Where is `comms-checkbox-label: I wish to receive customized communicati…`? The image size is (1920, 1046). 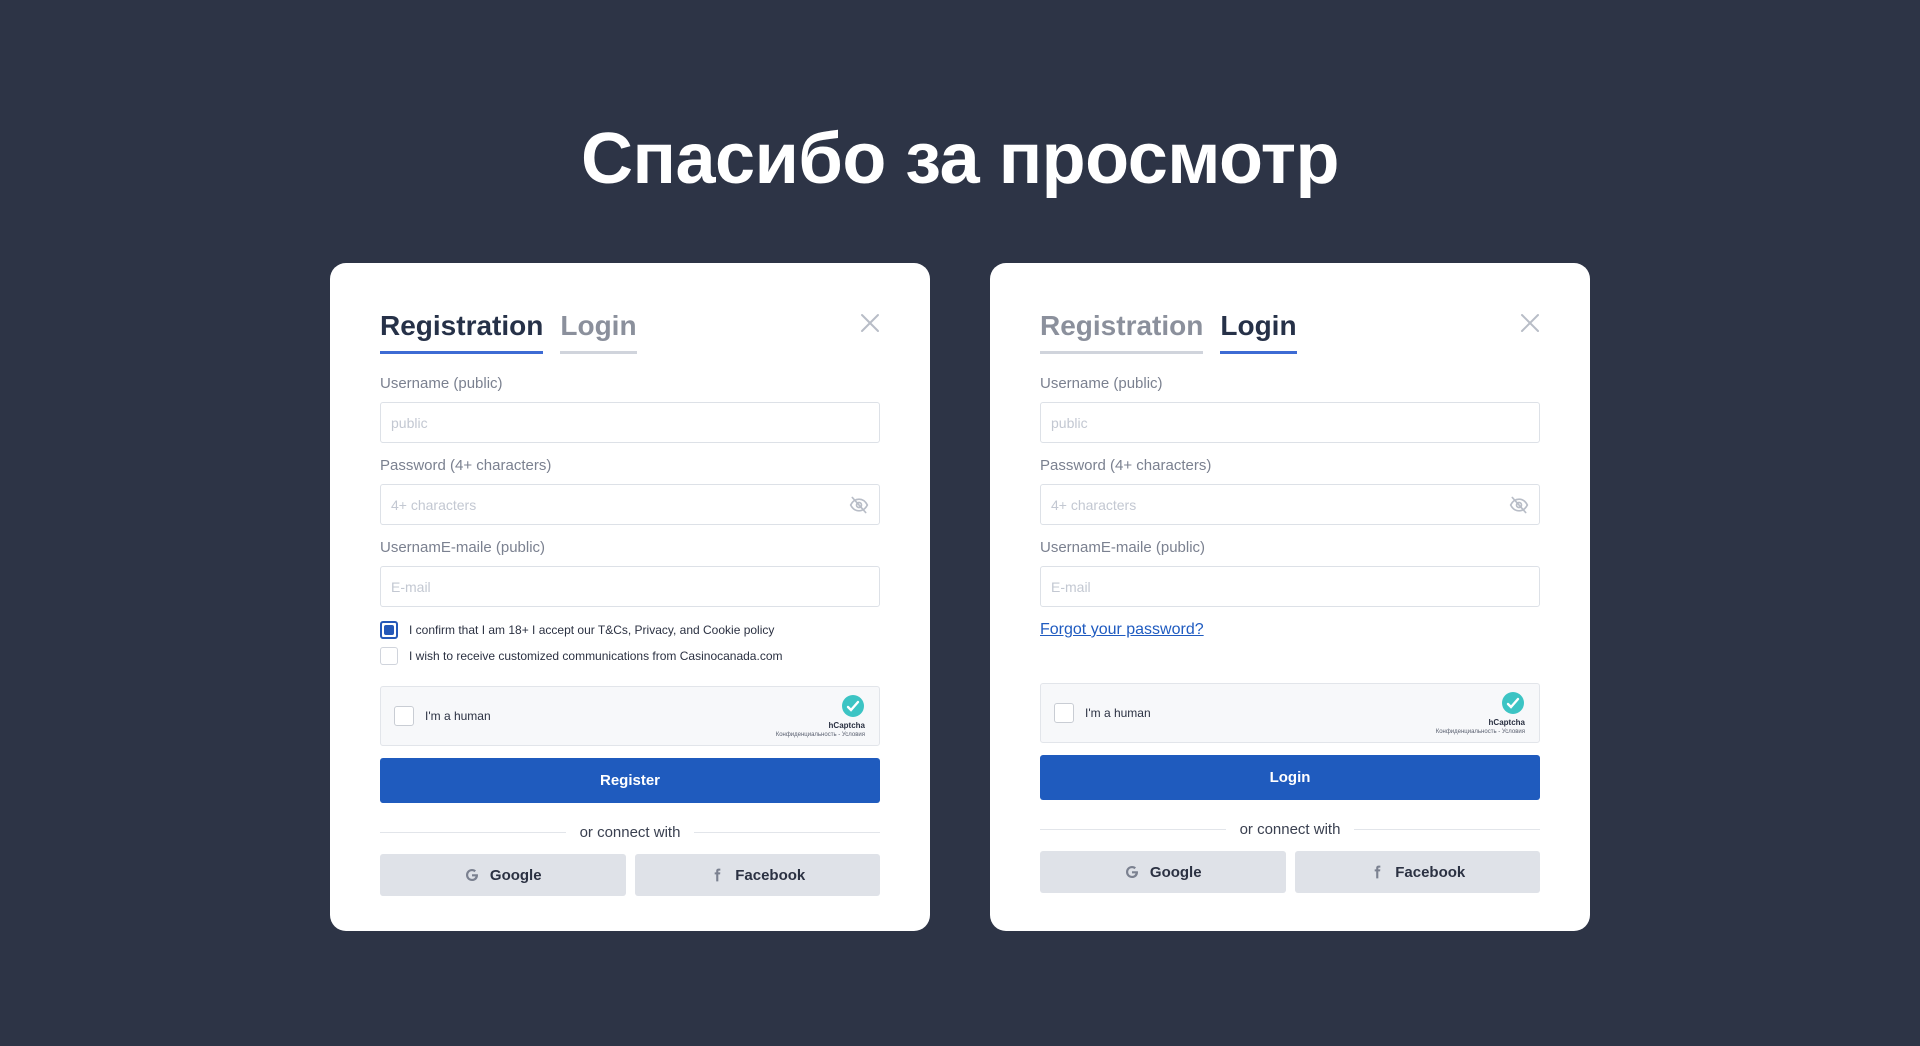
comms-checkbox-label: I wish to receive customized communicati… is located at coordinates (596, 656).